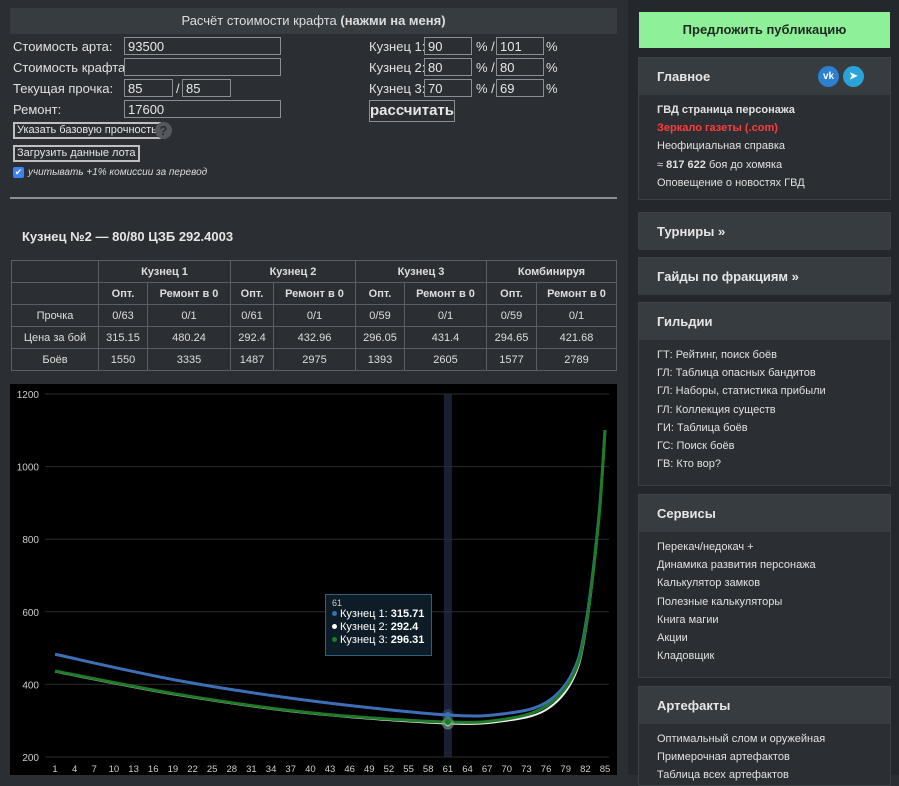 The width and height of the screenshot is (899, 786). Describe the element at coordinates (30, 540) in the screenshot. I see `y-tick-label: 800` at that location.